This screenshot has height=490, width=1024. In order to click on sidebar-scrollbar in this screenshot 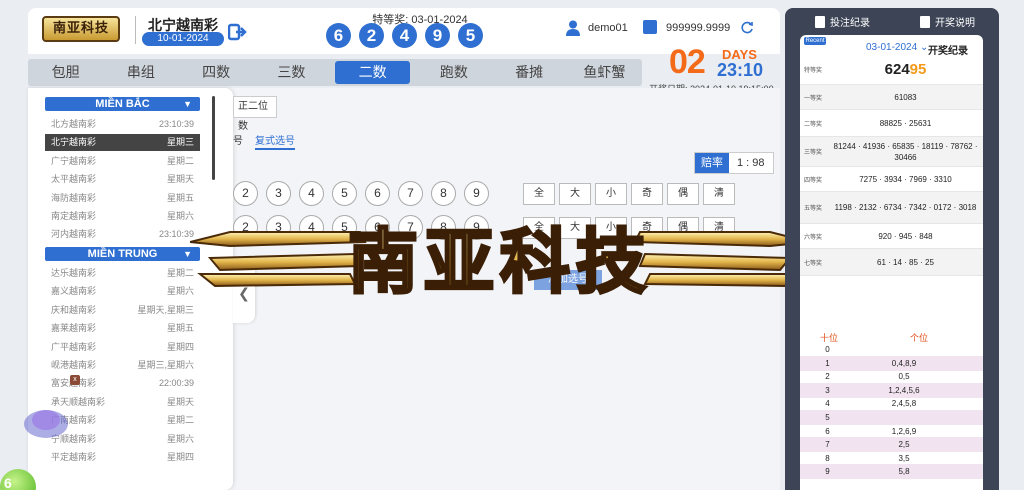, I will do `click(213, 138)`.